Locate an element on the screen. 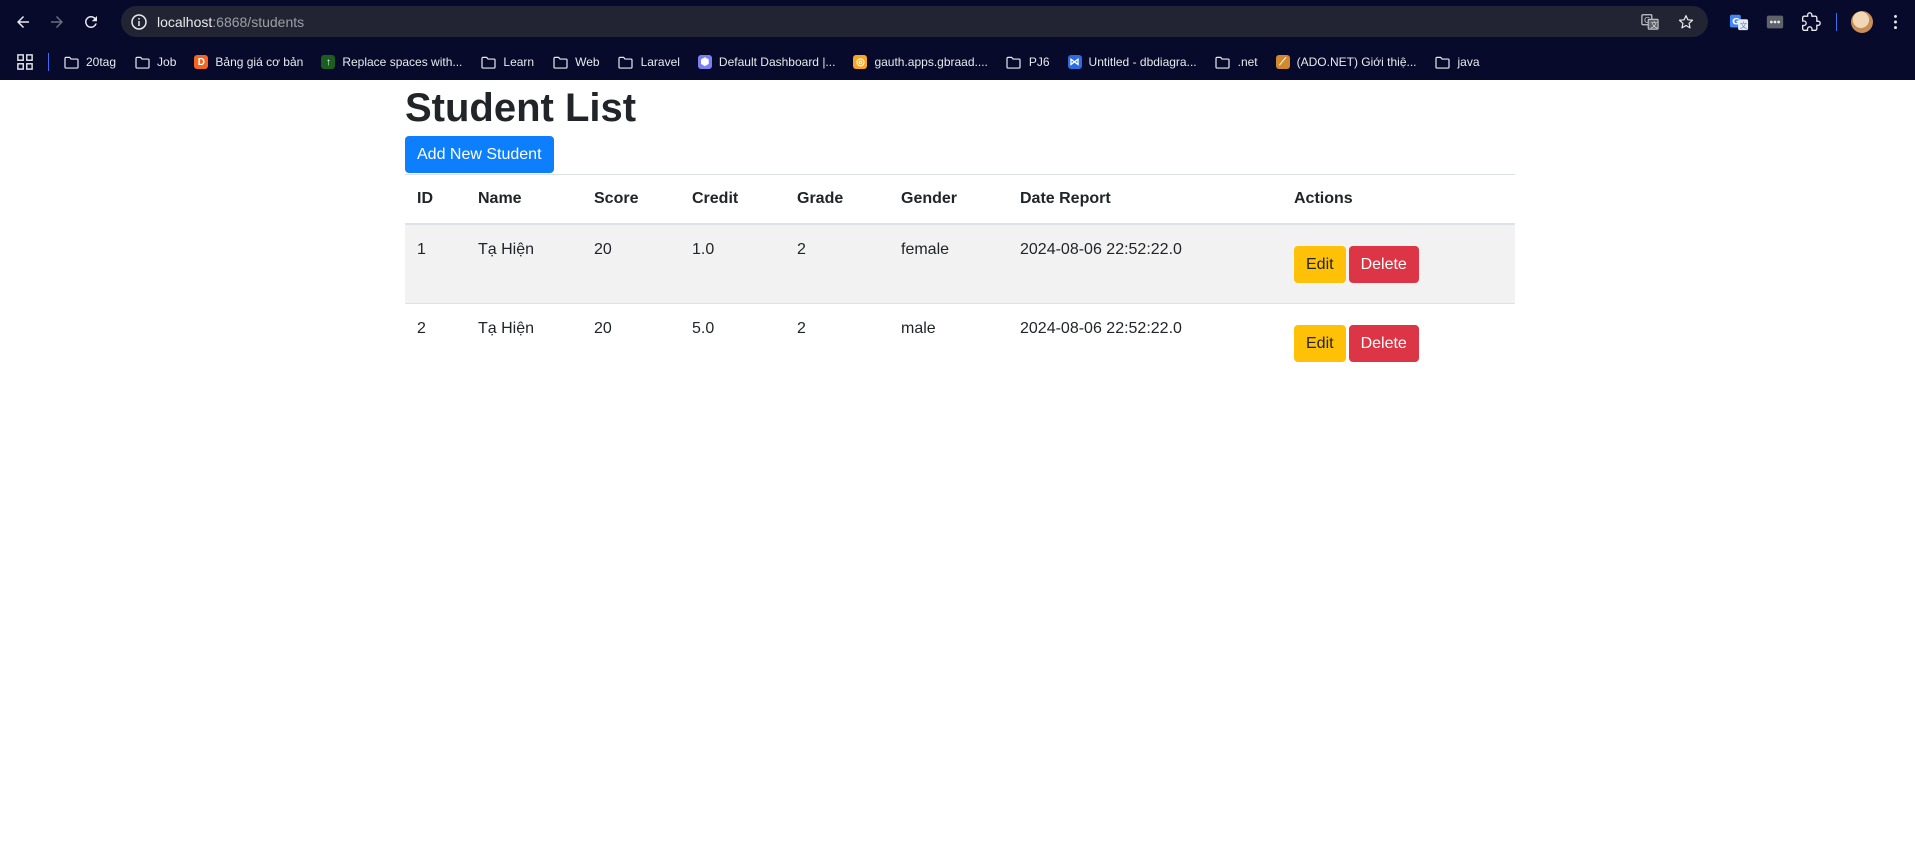  site-favicon-icon: ◎ is located at coordinates (860, 62).